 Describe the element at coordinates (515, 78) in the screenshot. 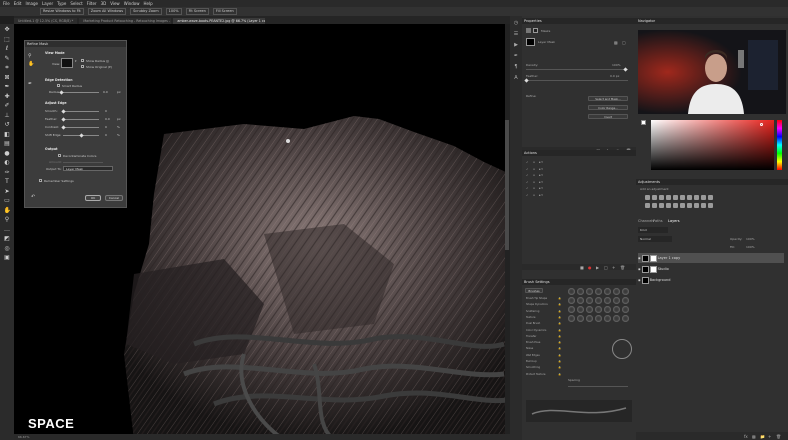

I see `character-icon: A` at that location.